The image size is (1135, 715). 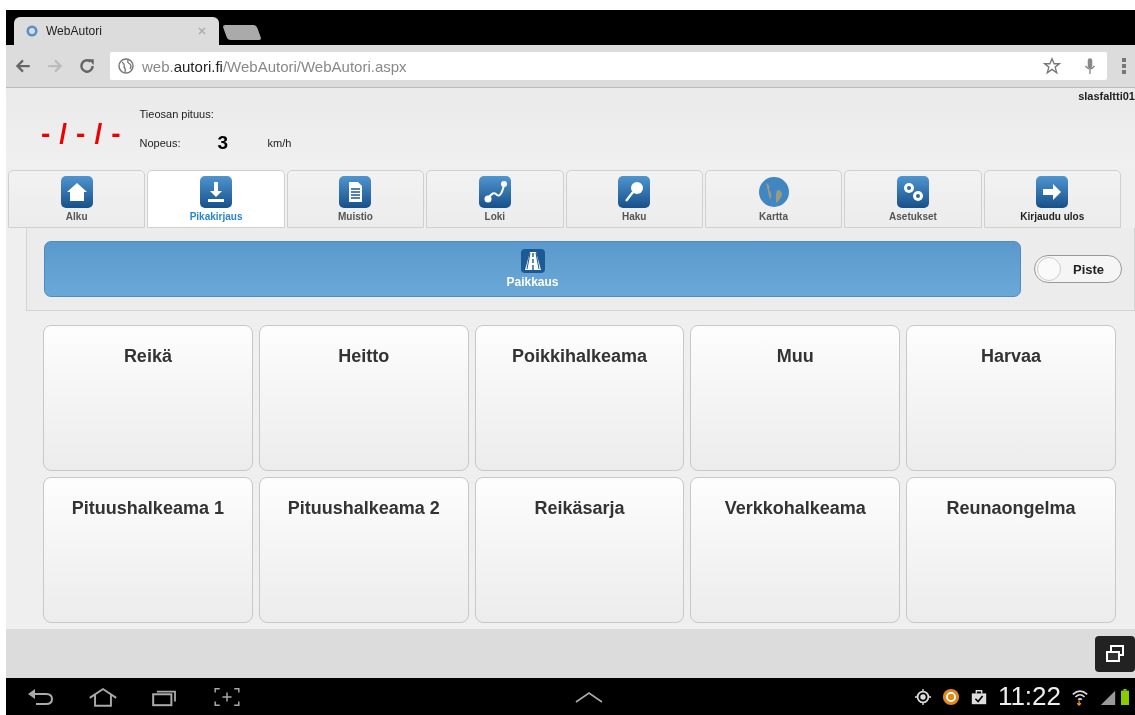 I want to click on window-button, so click(x=1115, y=654).